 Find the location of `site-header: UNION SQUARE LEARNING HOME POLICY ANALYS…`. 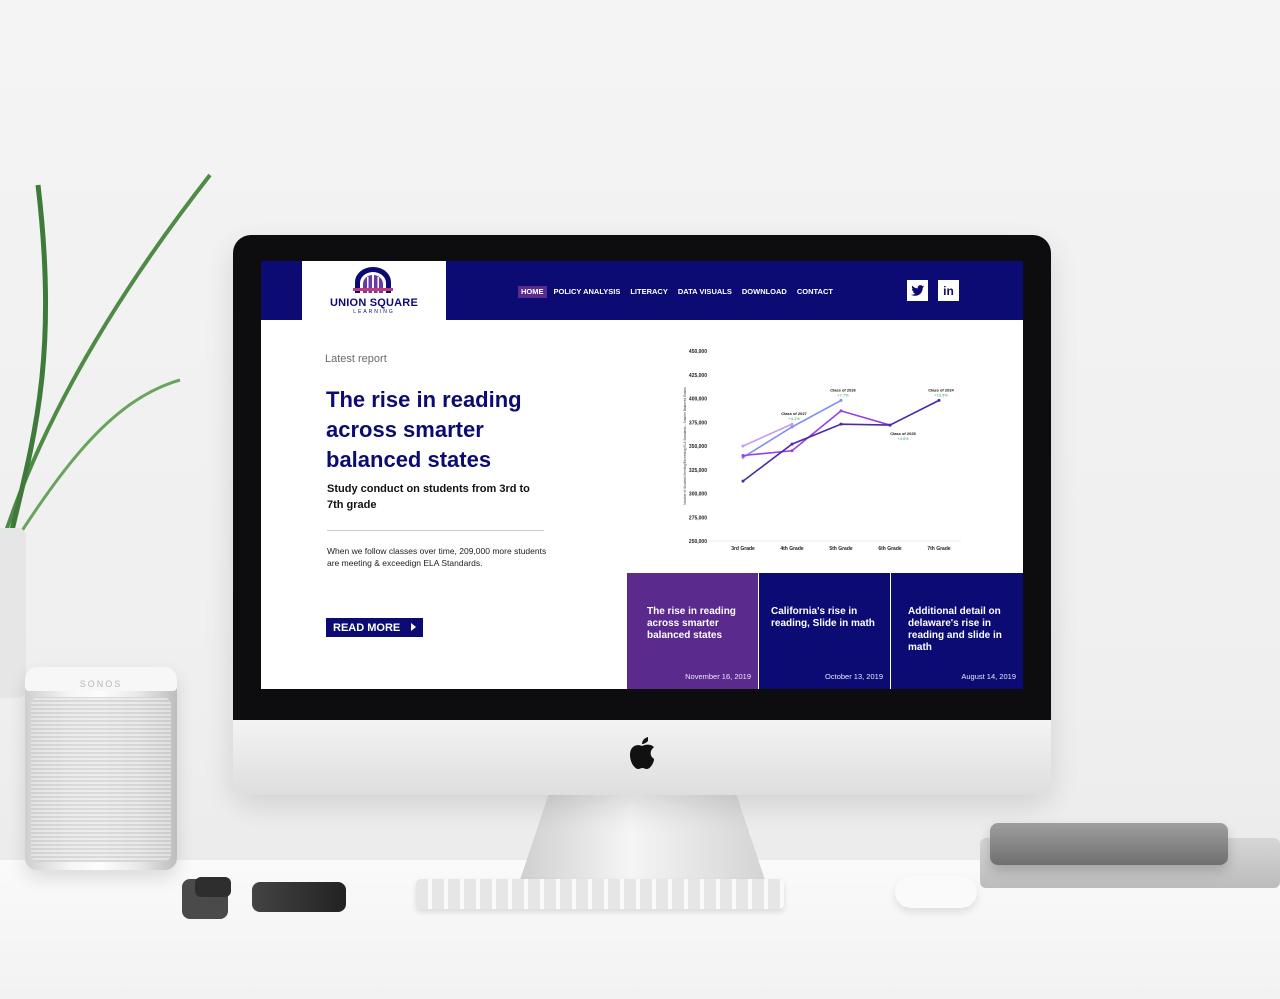

site-header: UNION SQUARE LEARNING HOME POLICY ANALYS… is located at coordinates (642, 291).